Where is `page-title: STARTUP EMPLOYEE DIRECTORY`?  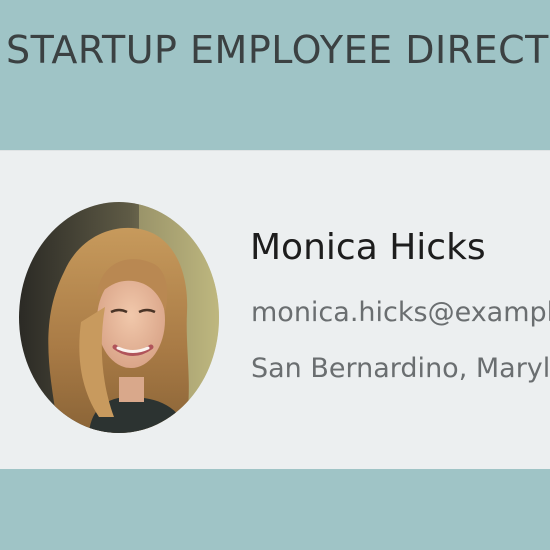
page-title: STARTUP EMPLOYEE DIRECTORY is located at coordinates (278, 50).